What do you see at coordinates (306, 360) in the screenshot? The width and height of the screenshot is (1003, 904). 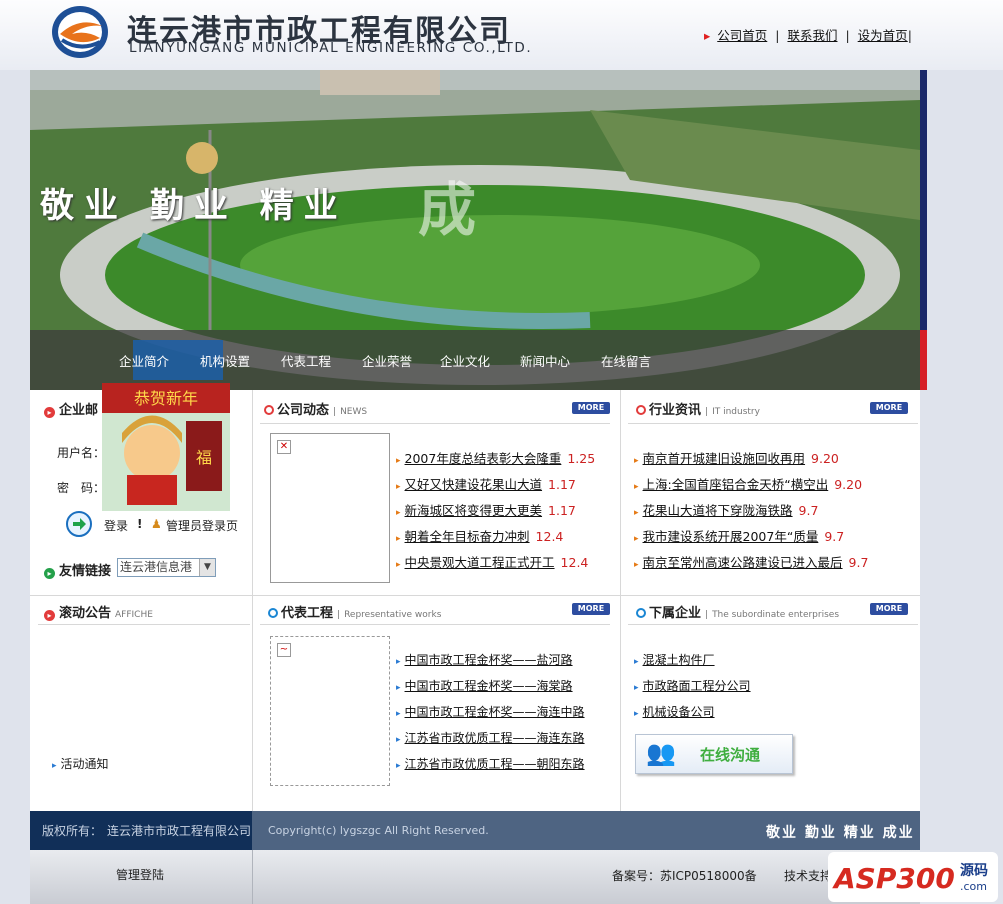 I see `nav-item-projects: 代表工程` at bounding box center [306, 360].